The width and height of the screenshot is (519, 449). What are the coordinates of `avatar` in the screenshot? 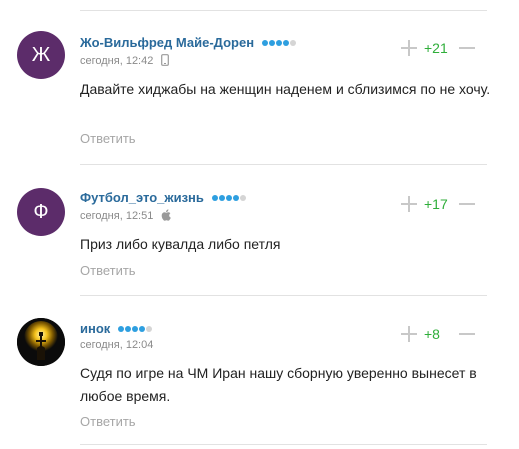 It's located at (41, 342).